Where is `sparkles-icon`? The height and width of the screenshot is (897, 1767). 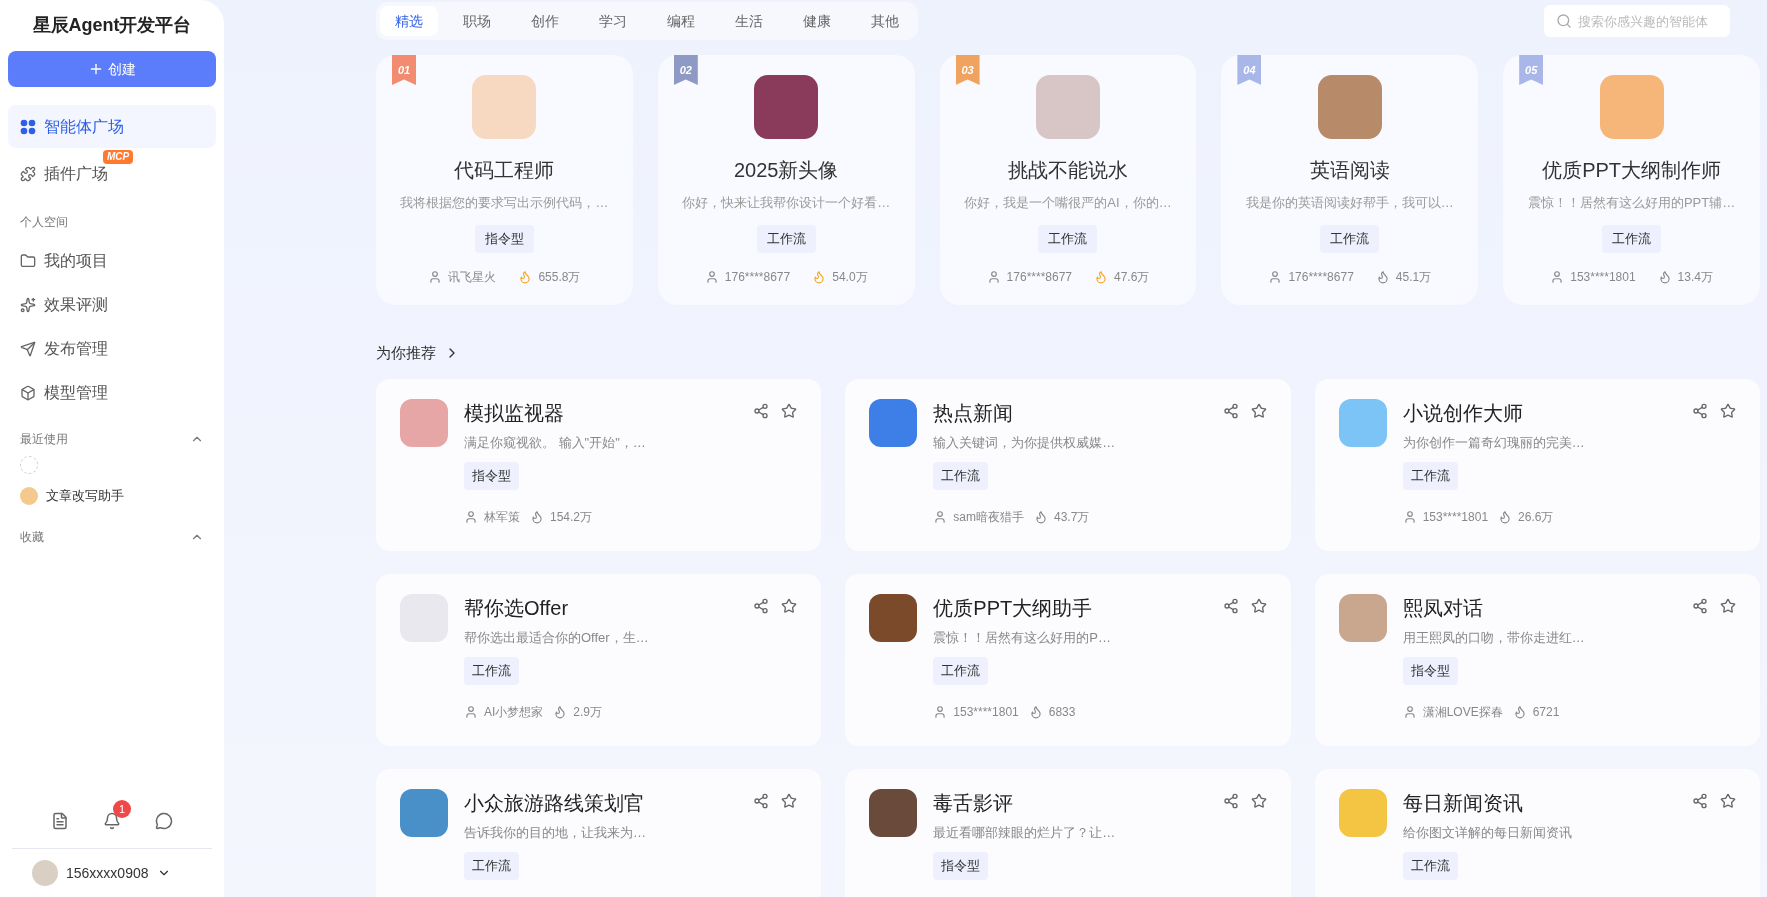
sparkles-icon is located at coordinates (28, 304).